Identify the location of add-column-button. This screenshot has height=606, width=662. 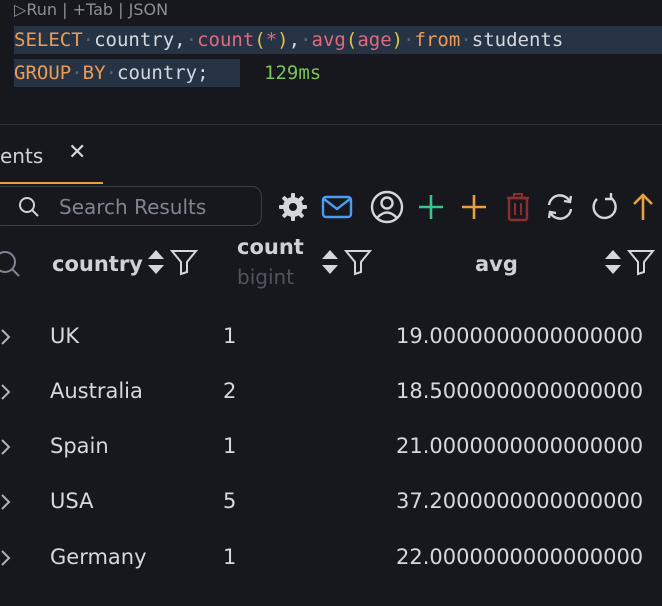
(474, 207).